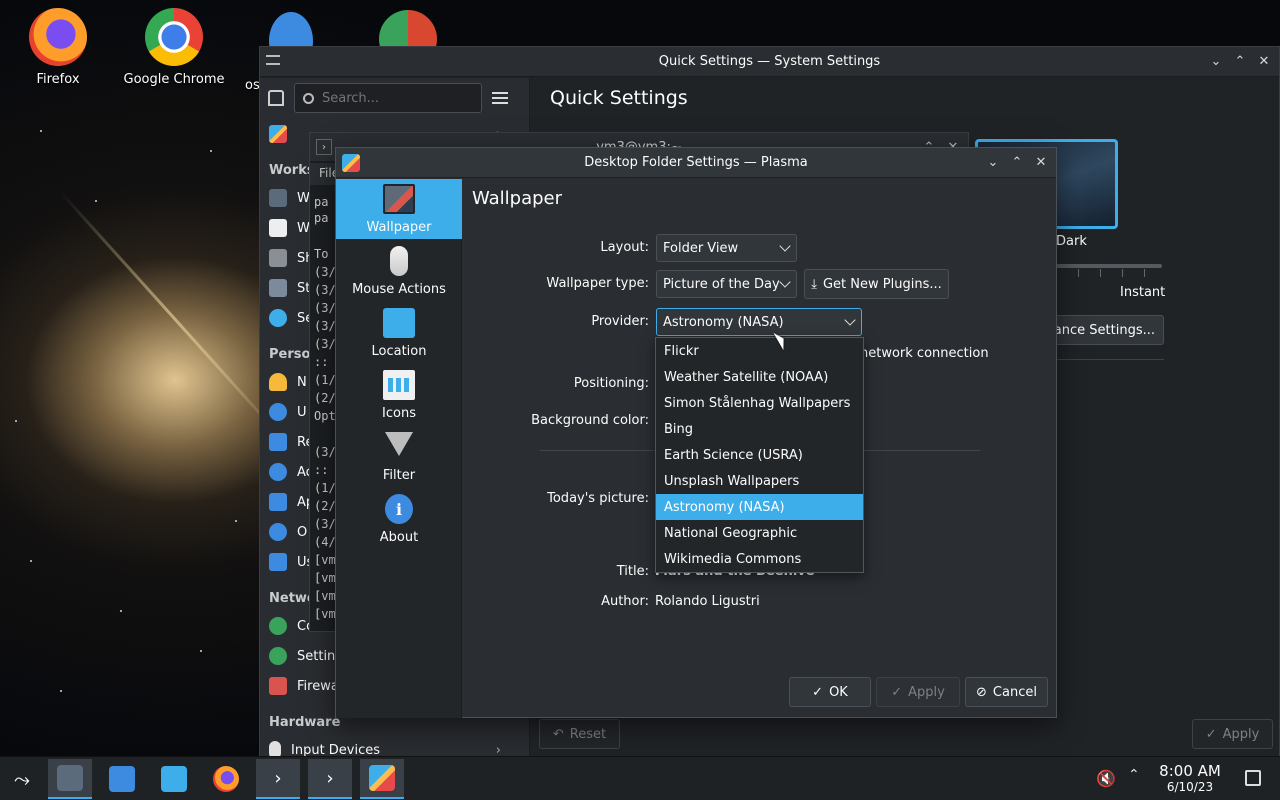 This screenshot has width=1280, height=800. I want to click on keyboard-icon, so click(278, 258).